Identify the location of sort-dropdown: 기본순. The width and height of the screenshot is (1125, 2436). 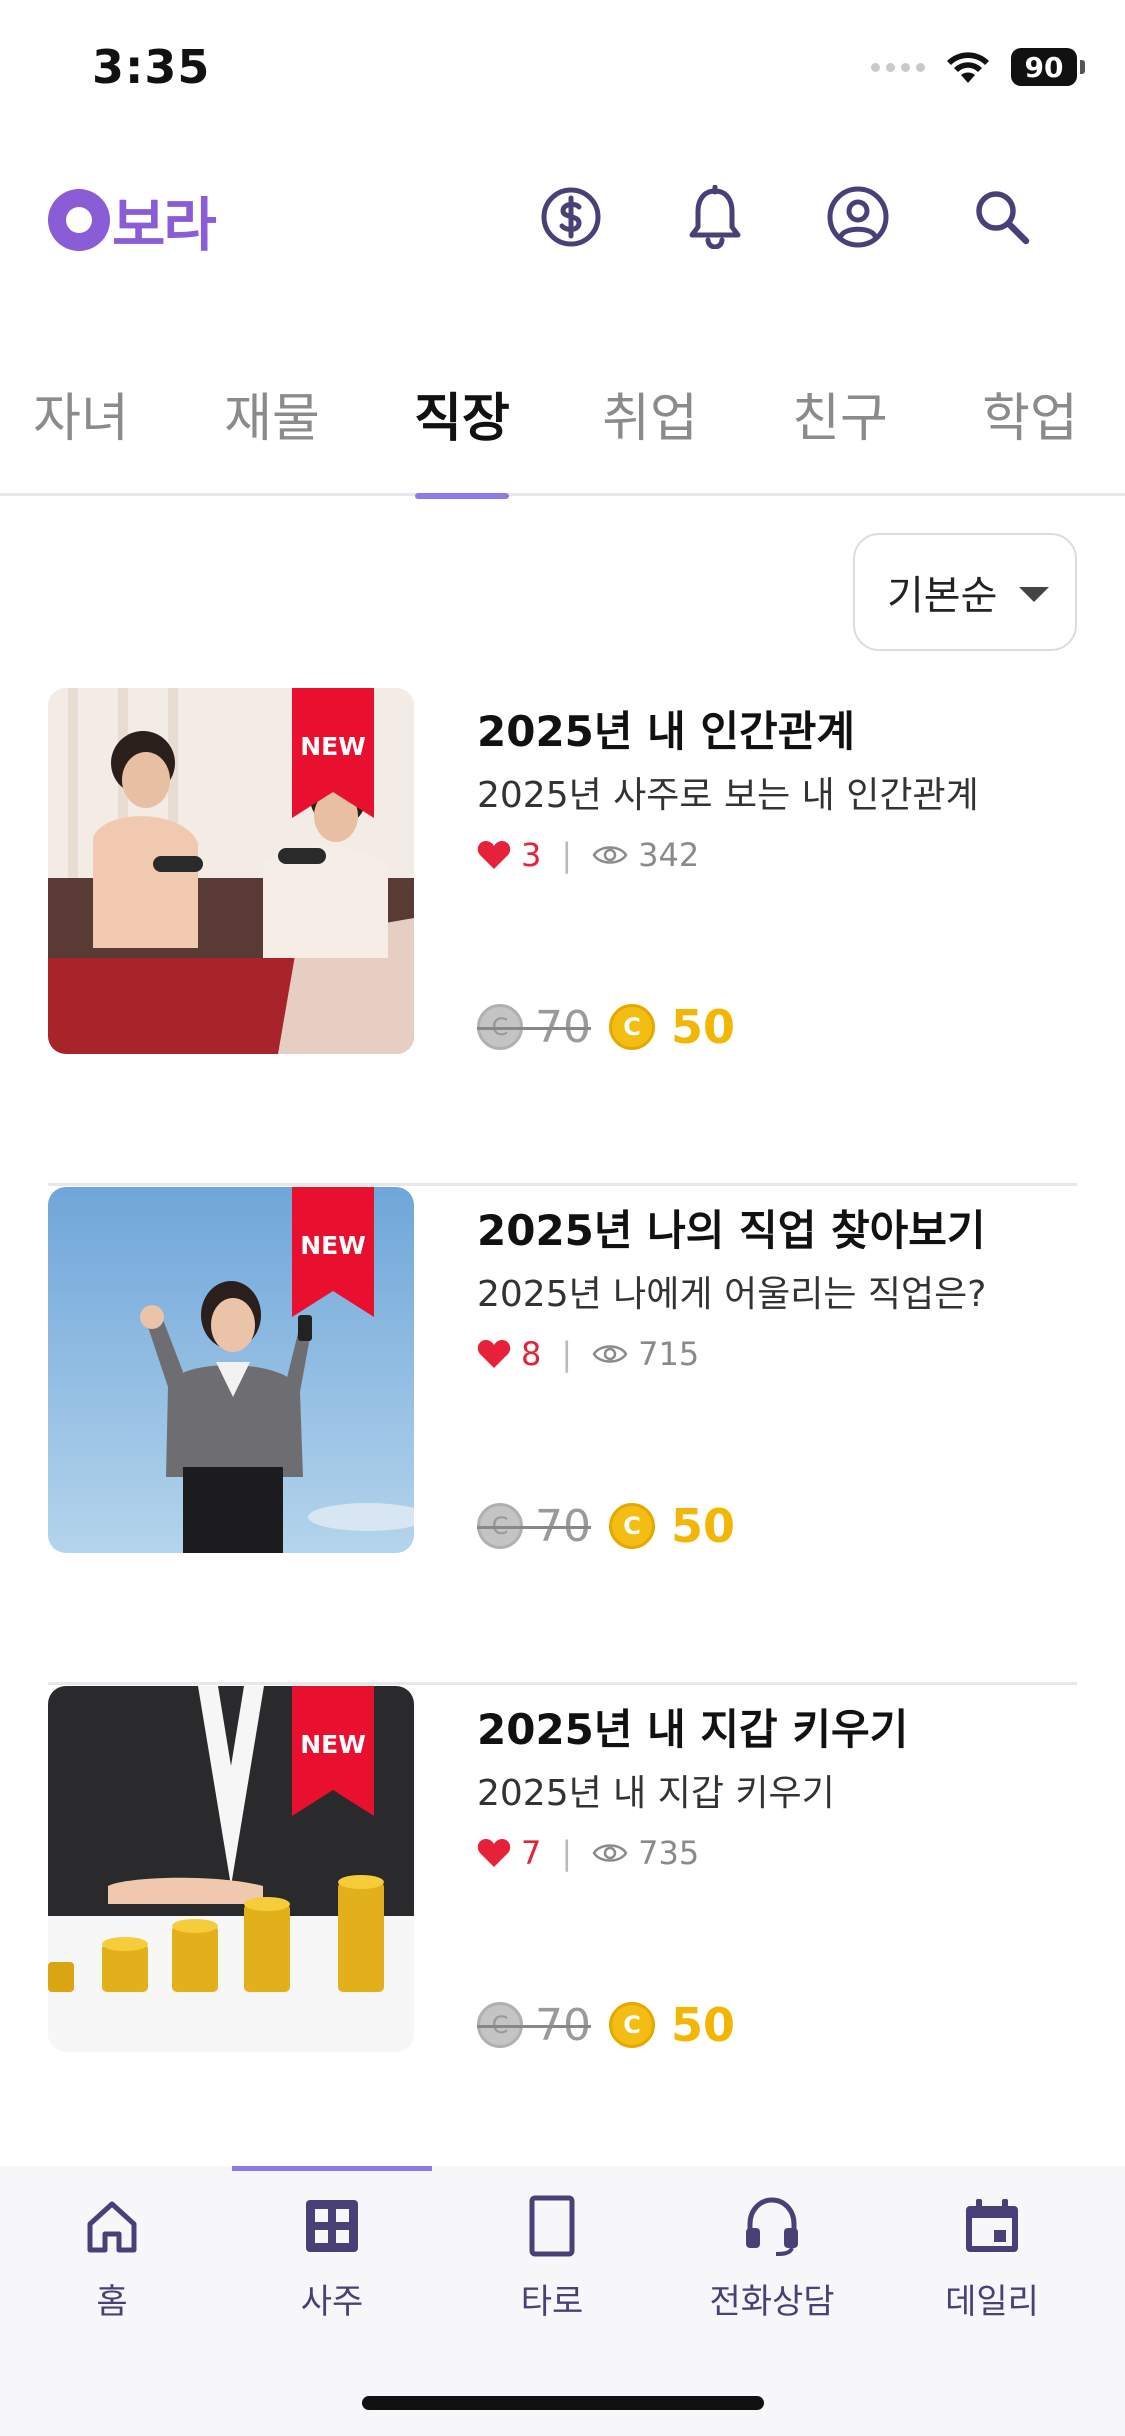
(965, 592).